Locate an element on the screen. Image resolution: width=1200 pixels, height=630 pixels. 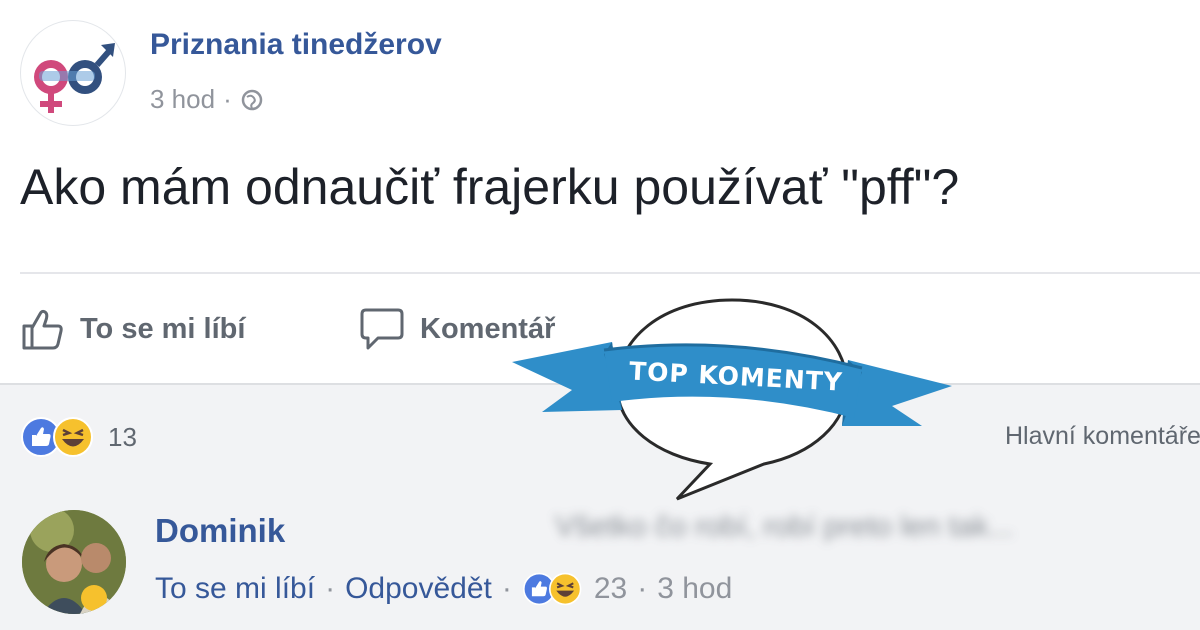
reactions-summary: 13 is located at coordinates (78, 437).